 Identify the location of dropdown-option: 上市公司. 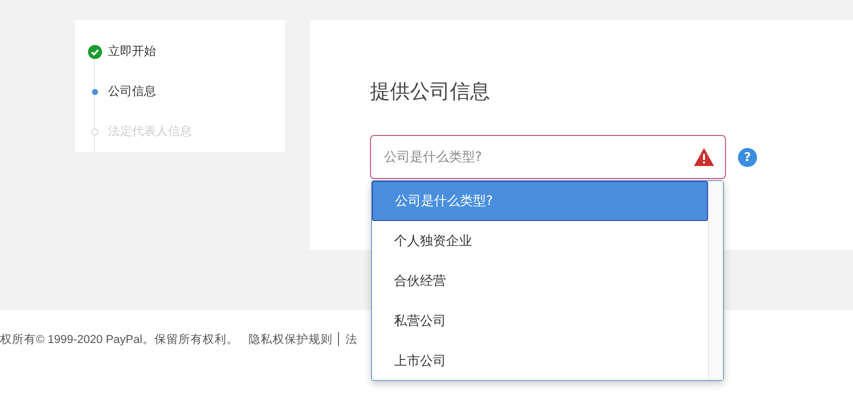
(540, 361).